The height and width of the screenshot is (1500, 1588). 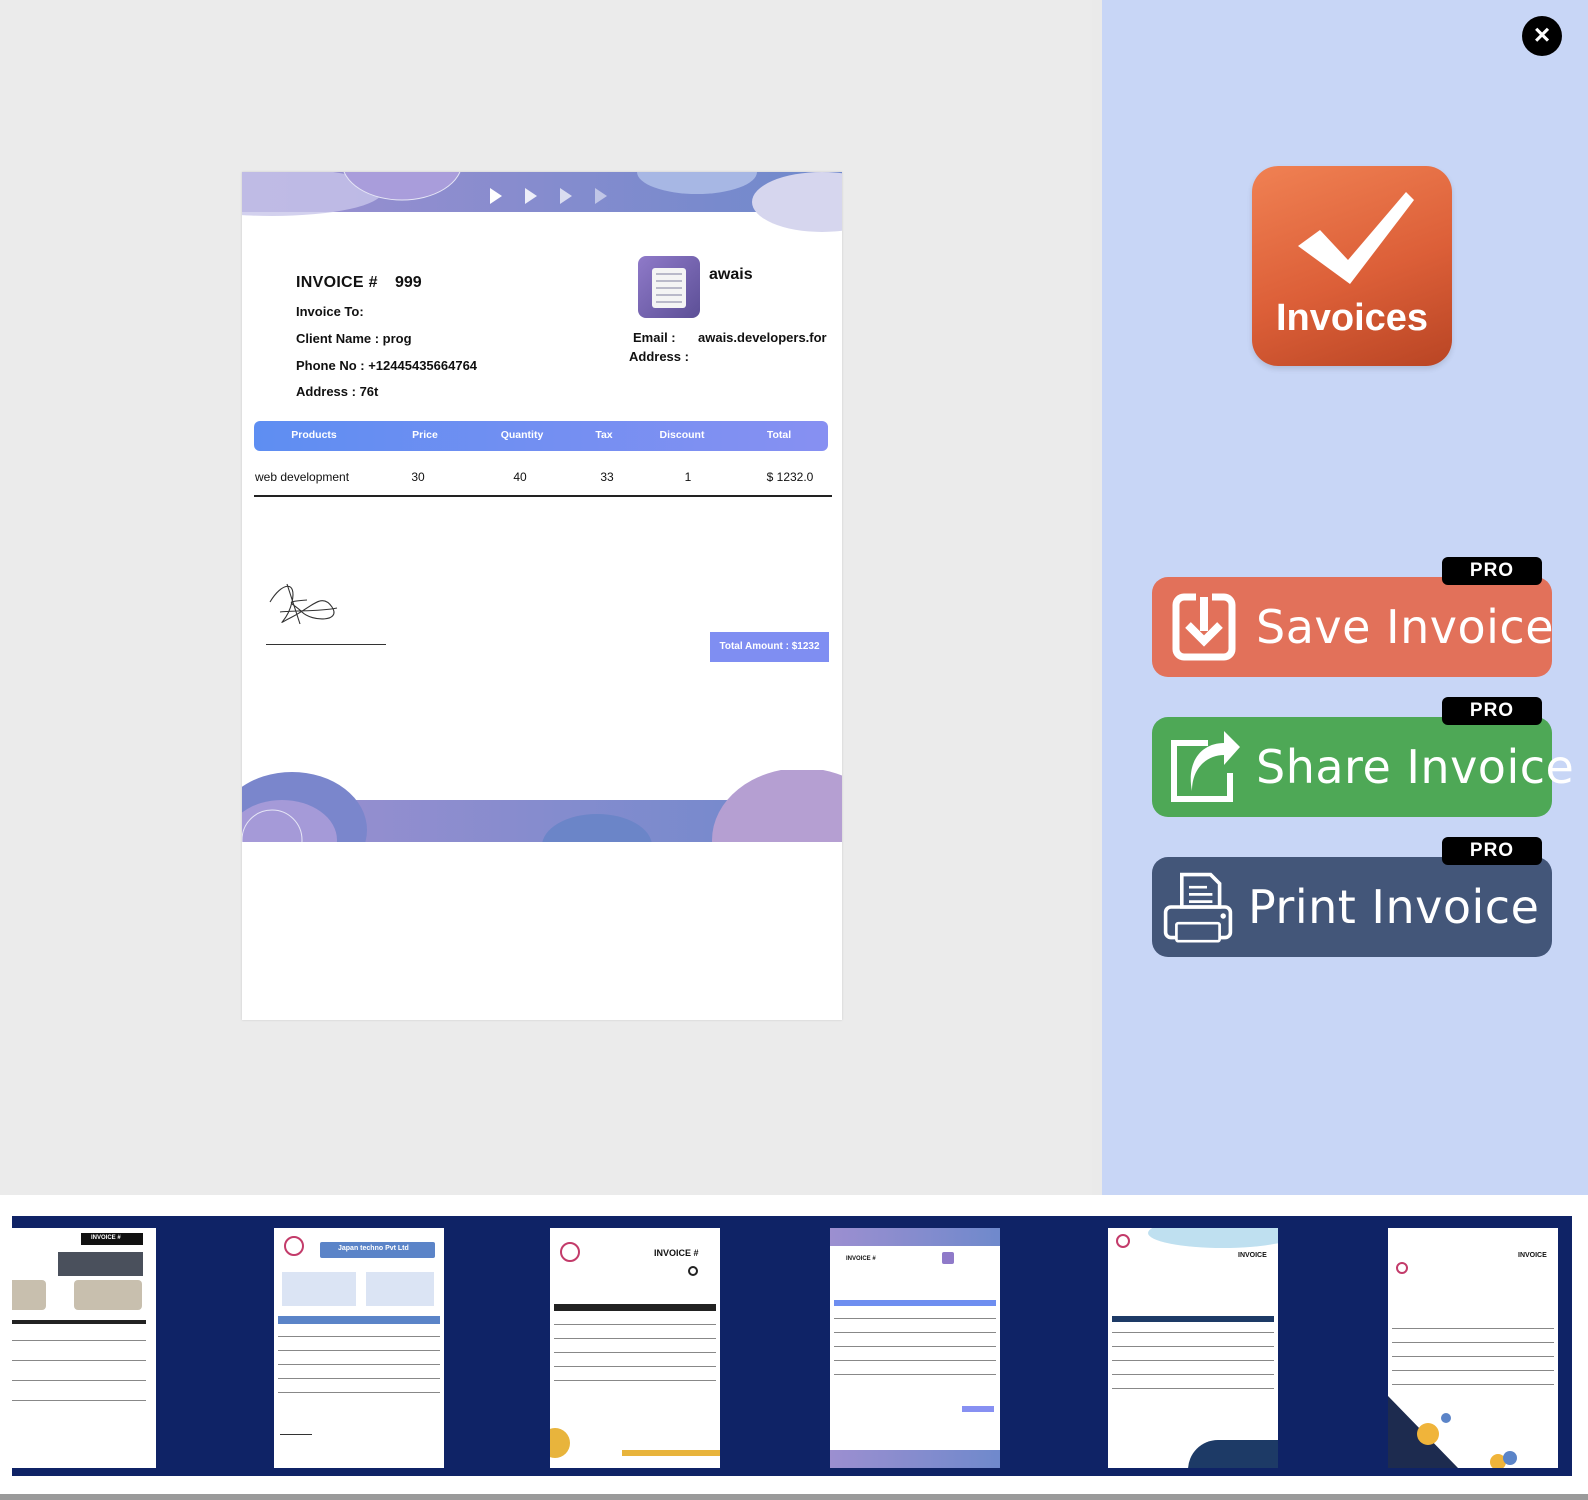 What do you see at coordinates (1356, 238) in the screenshot?
I see `checkmark-icon` at bounding box center [1356, 238].